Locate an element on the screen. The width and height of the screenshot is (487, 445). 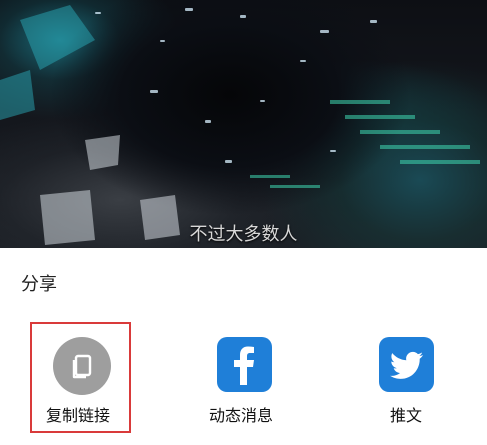
copy-link-button is located at coordinates (82, 366).